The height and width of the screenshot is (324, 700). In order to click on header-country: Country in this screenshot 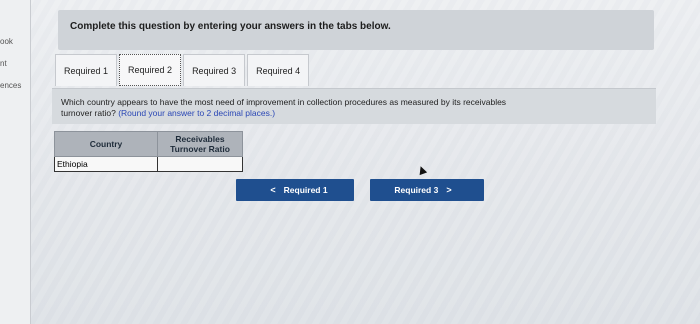, I will do `click(106, 144)`.